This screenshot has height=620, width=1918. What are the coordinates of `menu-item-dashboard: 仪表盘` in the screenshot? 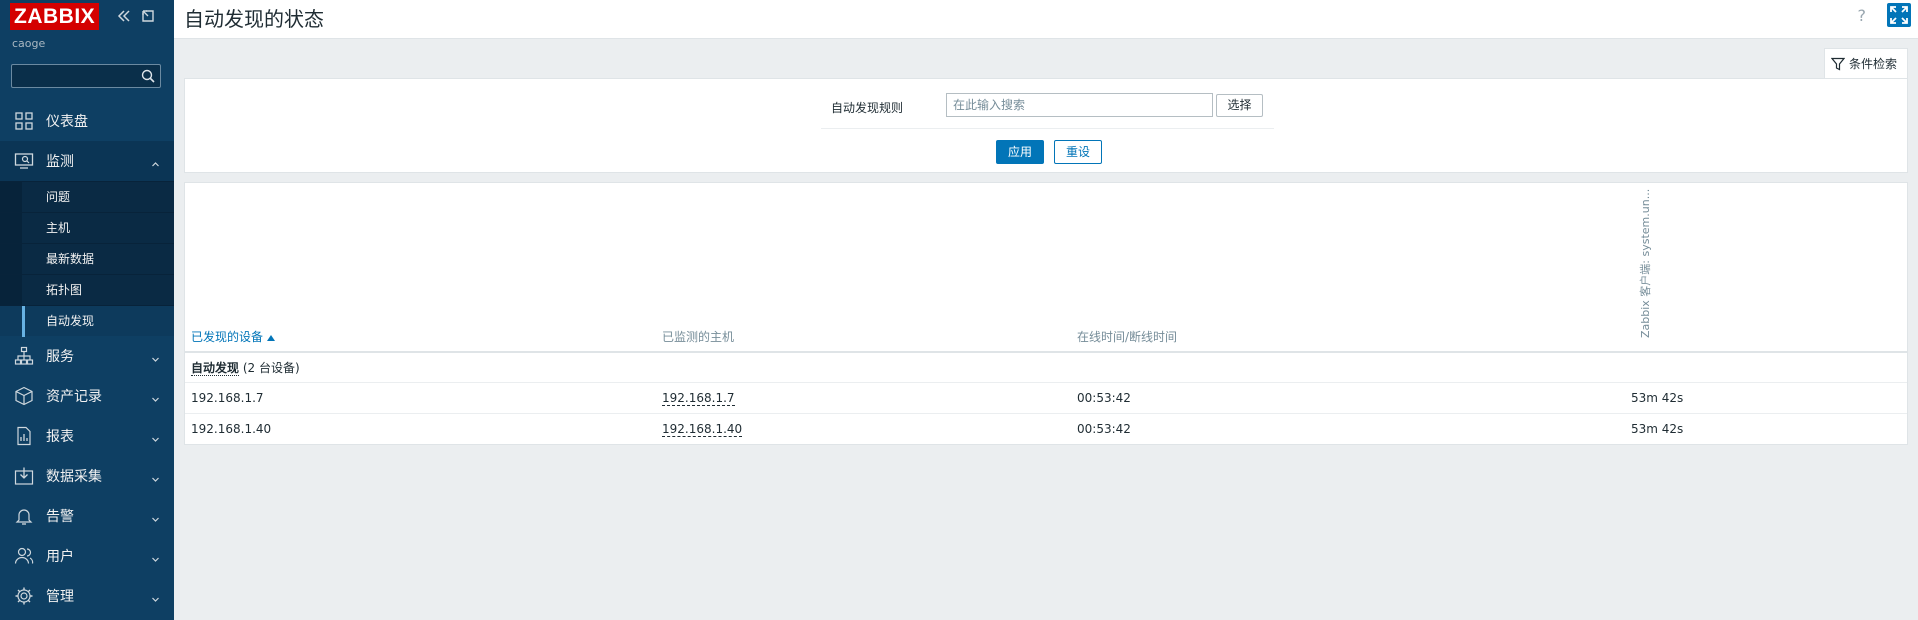 It's located at (87, 121).